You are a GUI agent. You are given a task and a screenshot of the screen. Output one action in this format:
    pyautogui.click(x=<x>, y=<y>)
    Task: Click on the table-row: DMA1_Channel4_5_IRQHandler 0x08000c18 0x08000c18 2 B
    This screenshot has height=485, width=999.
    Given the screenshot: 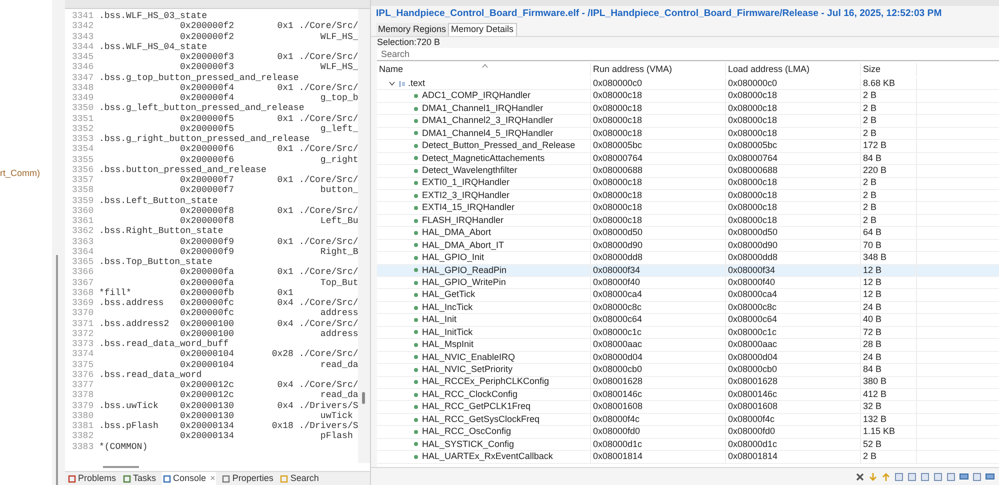 What is the action you would take?
    pyautogui.click(x=688, y=134)
    